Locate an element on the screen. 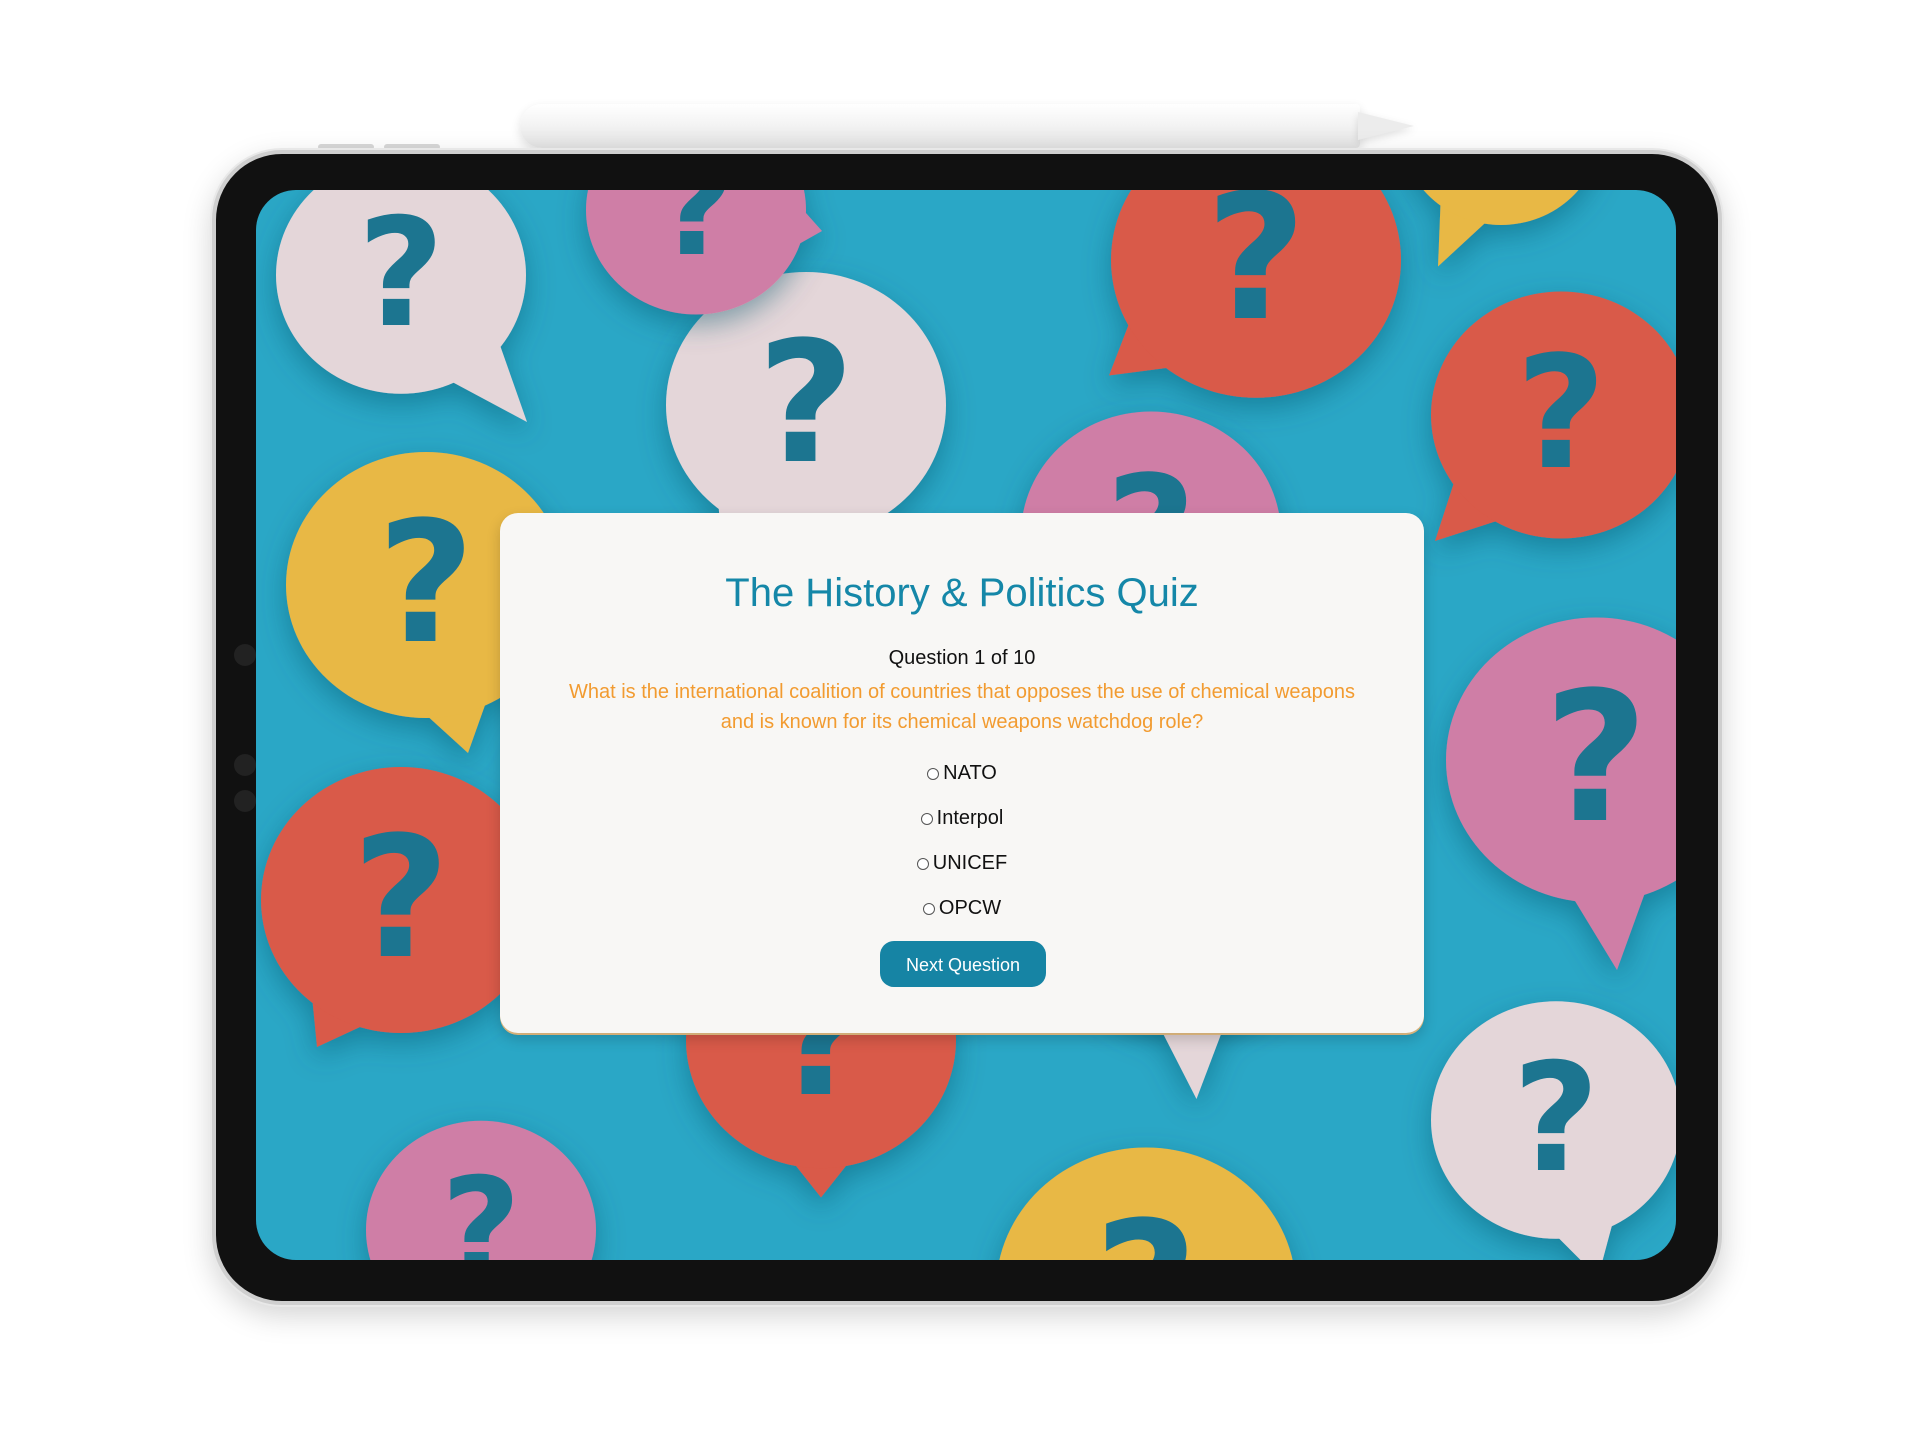  option-nato: NATO is located at coordinates (962, 773).